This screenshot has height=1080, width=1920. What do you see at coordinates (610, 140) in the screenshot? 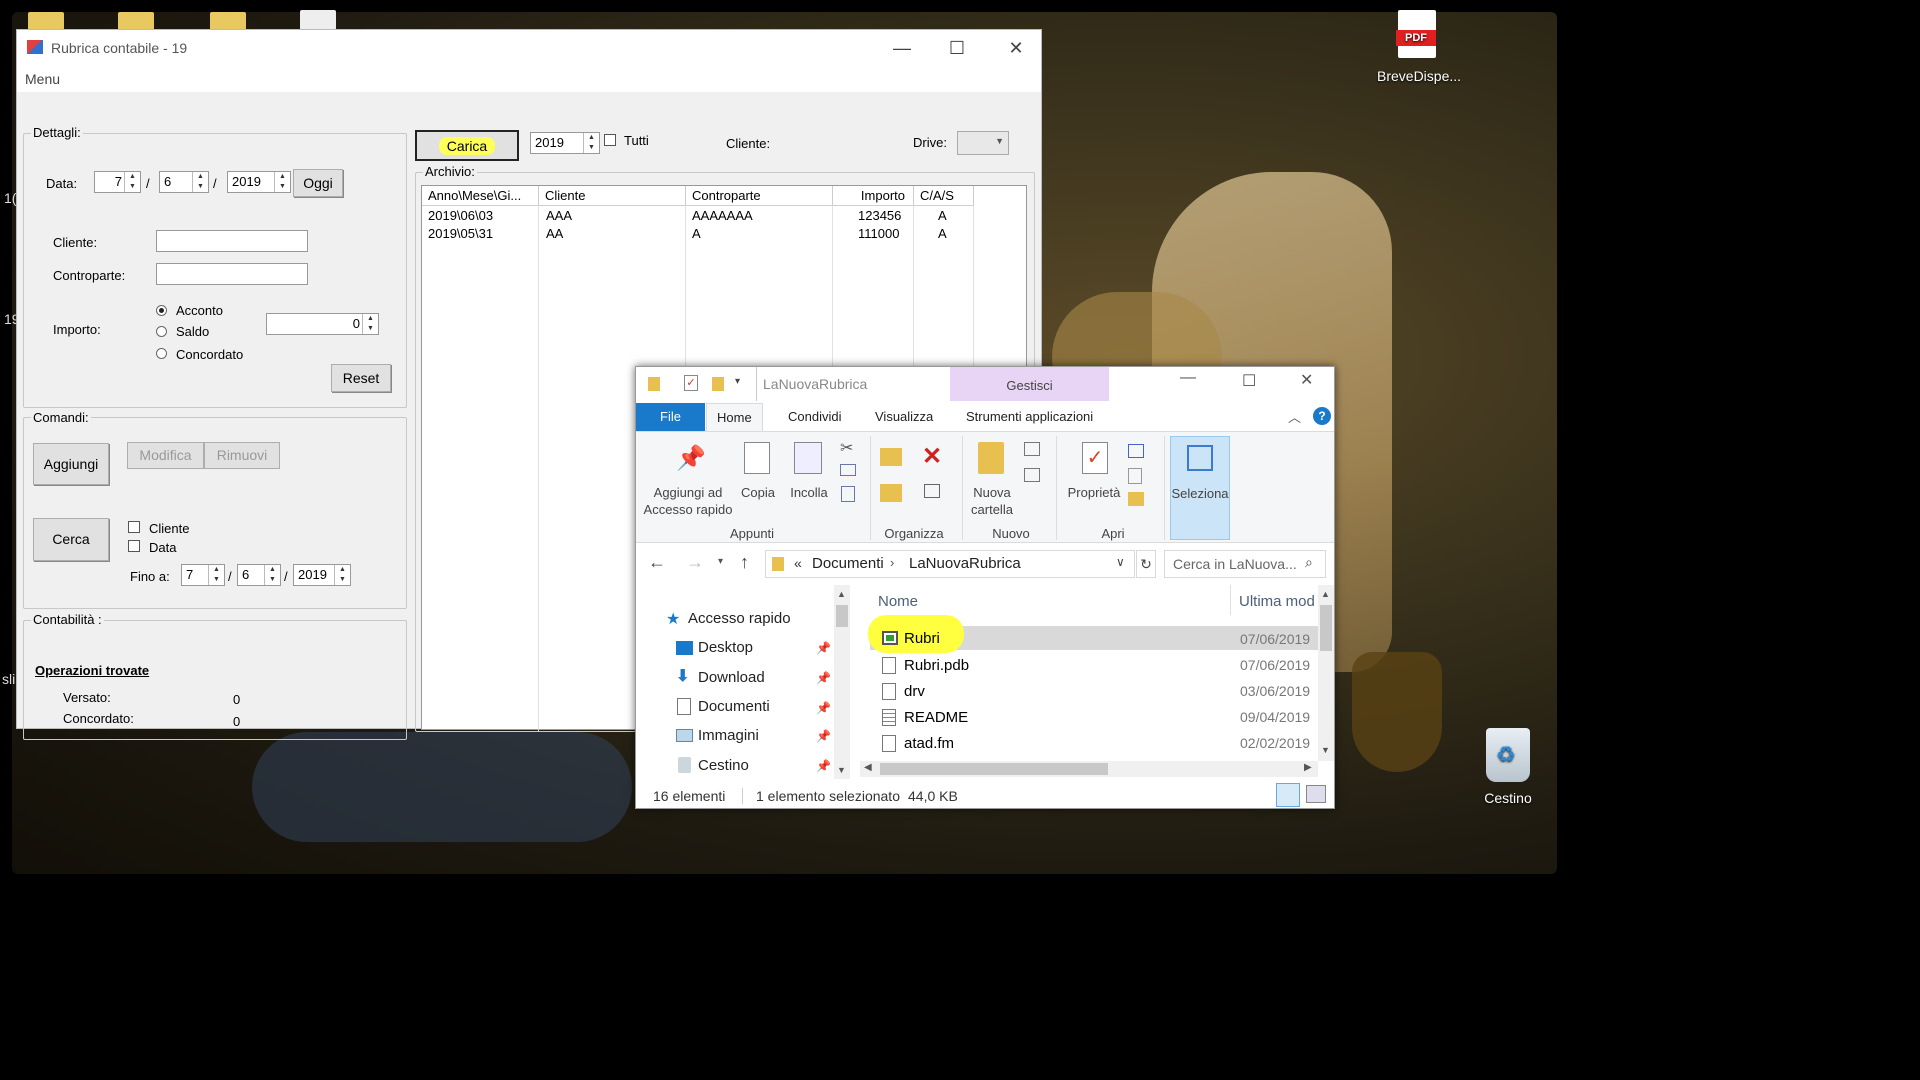
I see `tutti-checkbox` at bounding box center [610, 140].